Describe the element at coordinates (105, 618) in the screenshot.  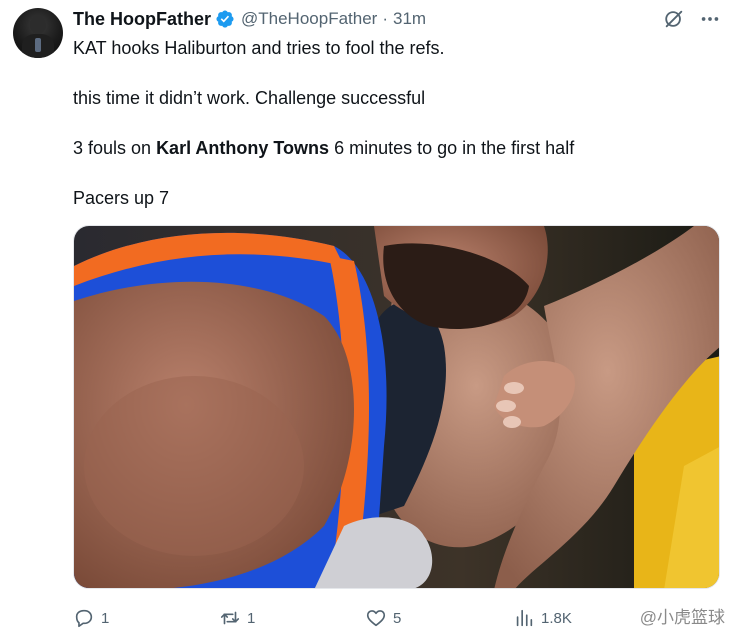
I see `reply-count: 1` at that location.